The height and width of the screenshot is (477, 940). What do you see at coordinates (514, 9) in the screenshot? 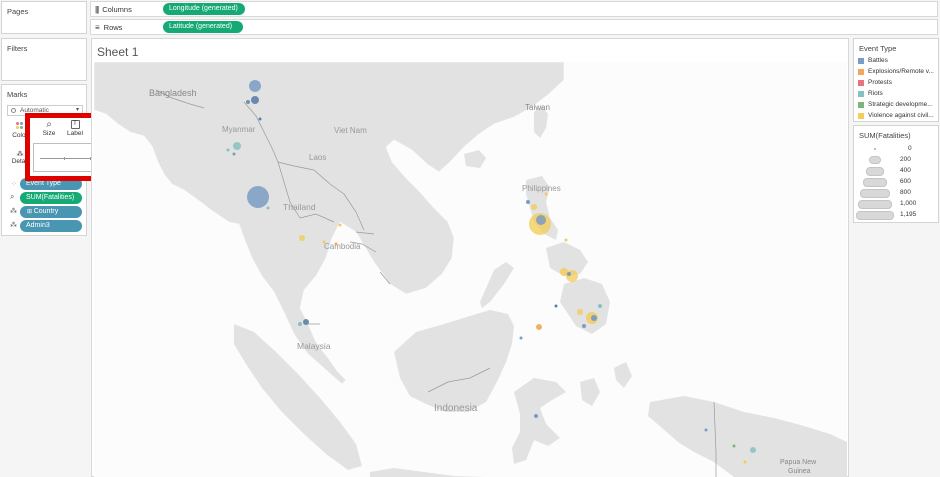
I see `columns-shelf: ||| Columns Longitude (generated)` at bounding box center [514, 9].